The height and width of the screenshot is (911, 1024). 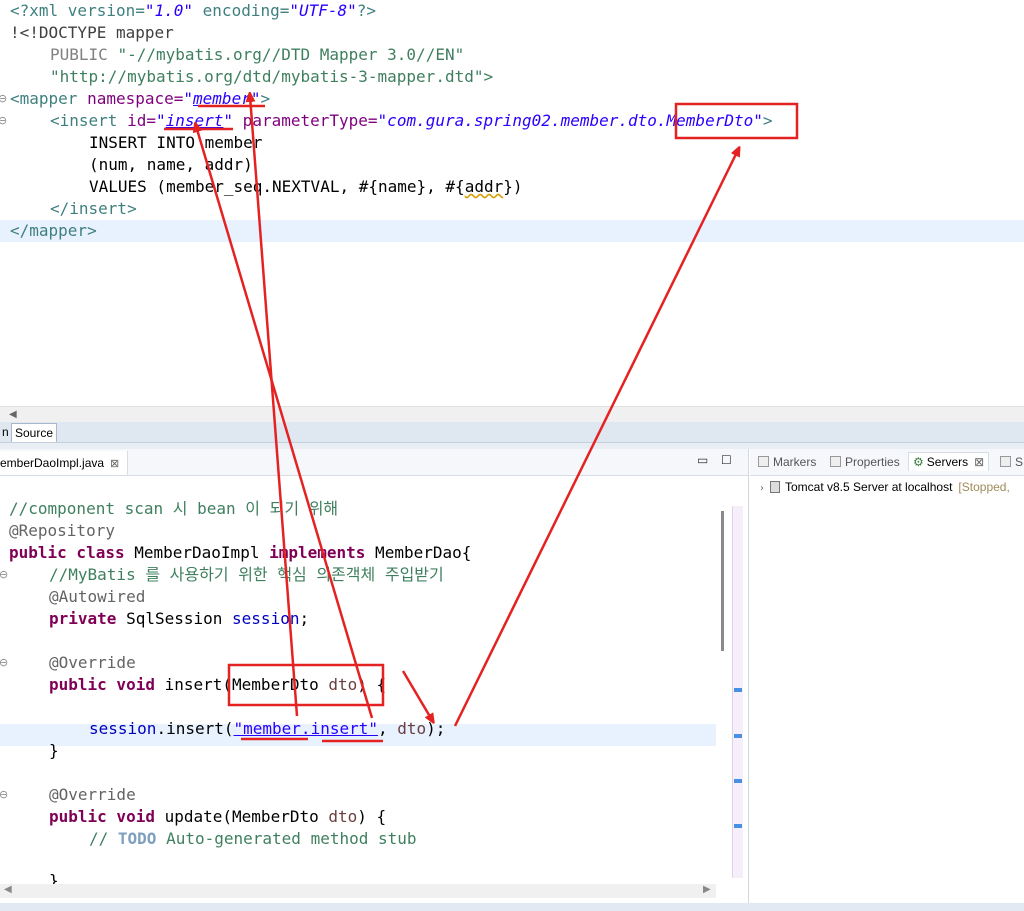 What do you see at coordinates (174, 508) in the screenshot?
I see `comment-line: //component scan 시 bean 이 되기 위해` at bounding box center [174, 508].